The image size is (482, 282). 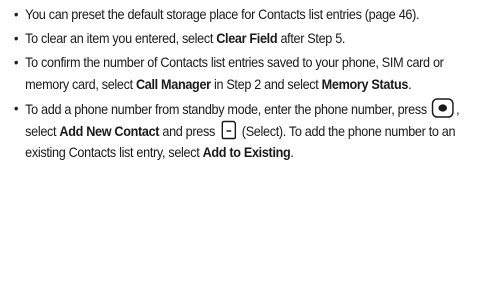 I want to click on clear-field-term: Clear Field, so click(x=247, y=39).